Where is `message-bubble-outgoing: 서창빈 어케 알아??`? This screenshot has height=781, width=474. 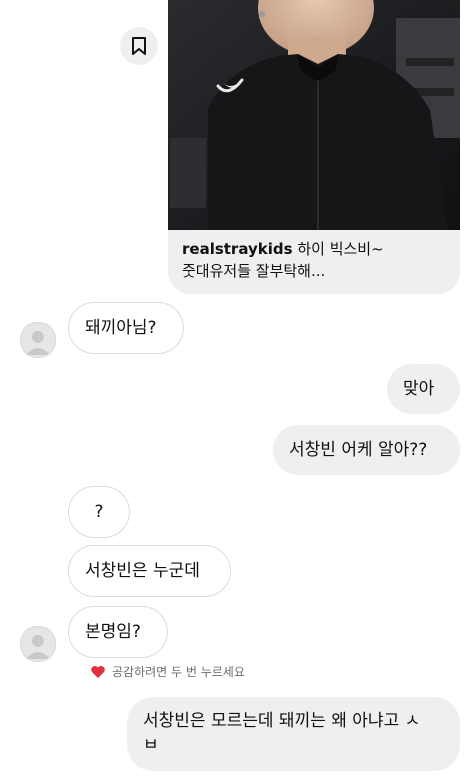
message-bubble-outgoing: 서창빈 어케 알아?? is located at coordinates (366, 450).